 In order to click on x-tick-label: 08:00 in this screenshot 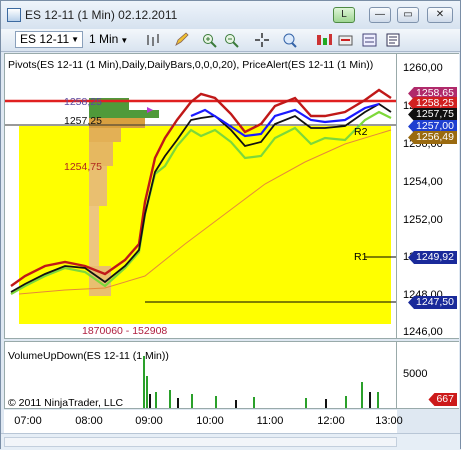, I will do `click(89, 421)`.